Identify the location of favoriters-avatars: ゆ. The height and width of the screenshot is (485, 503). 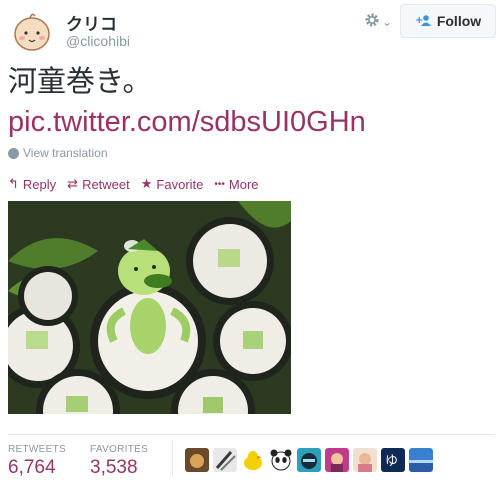
(309, 460).